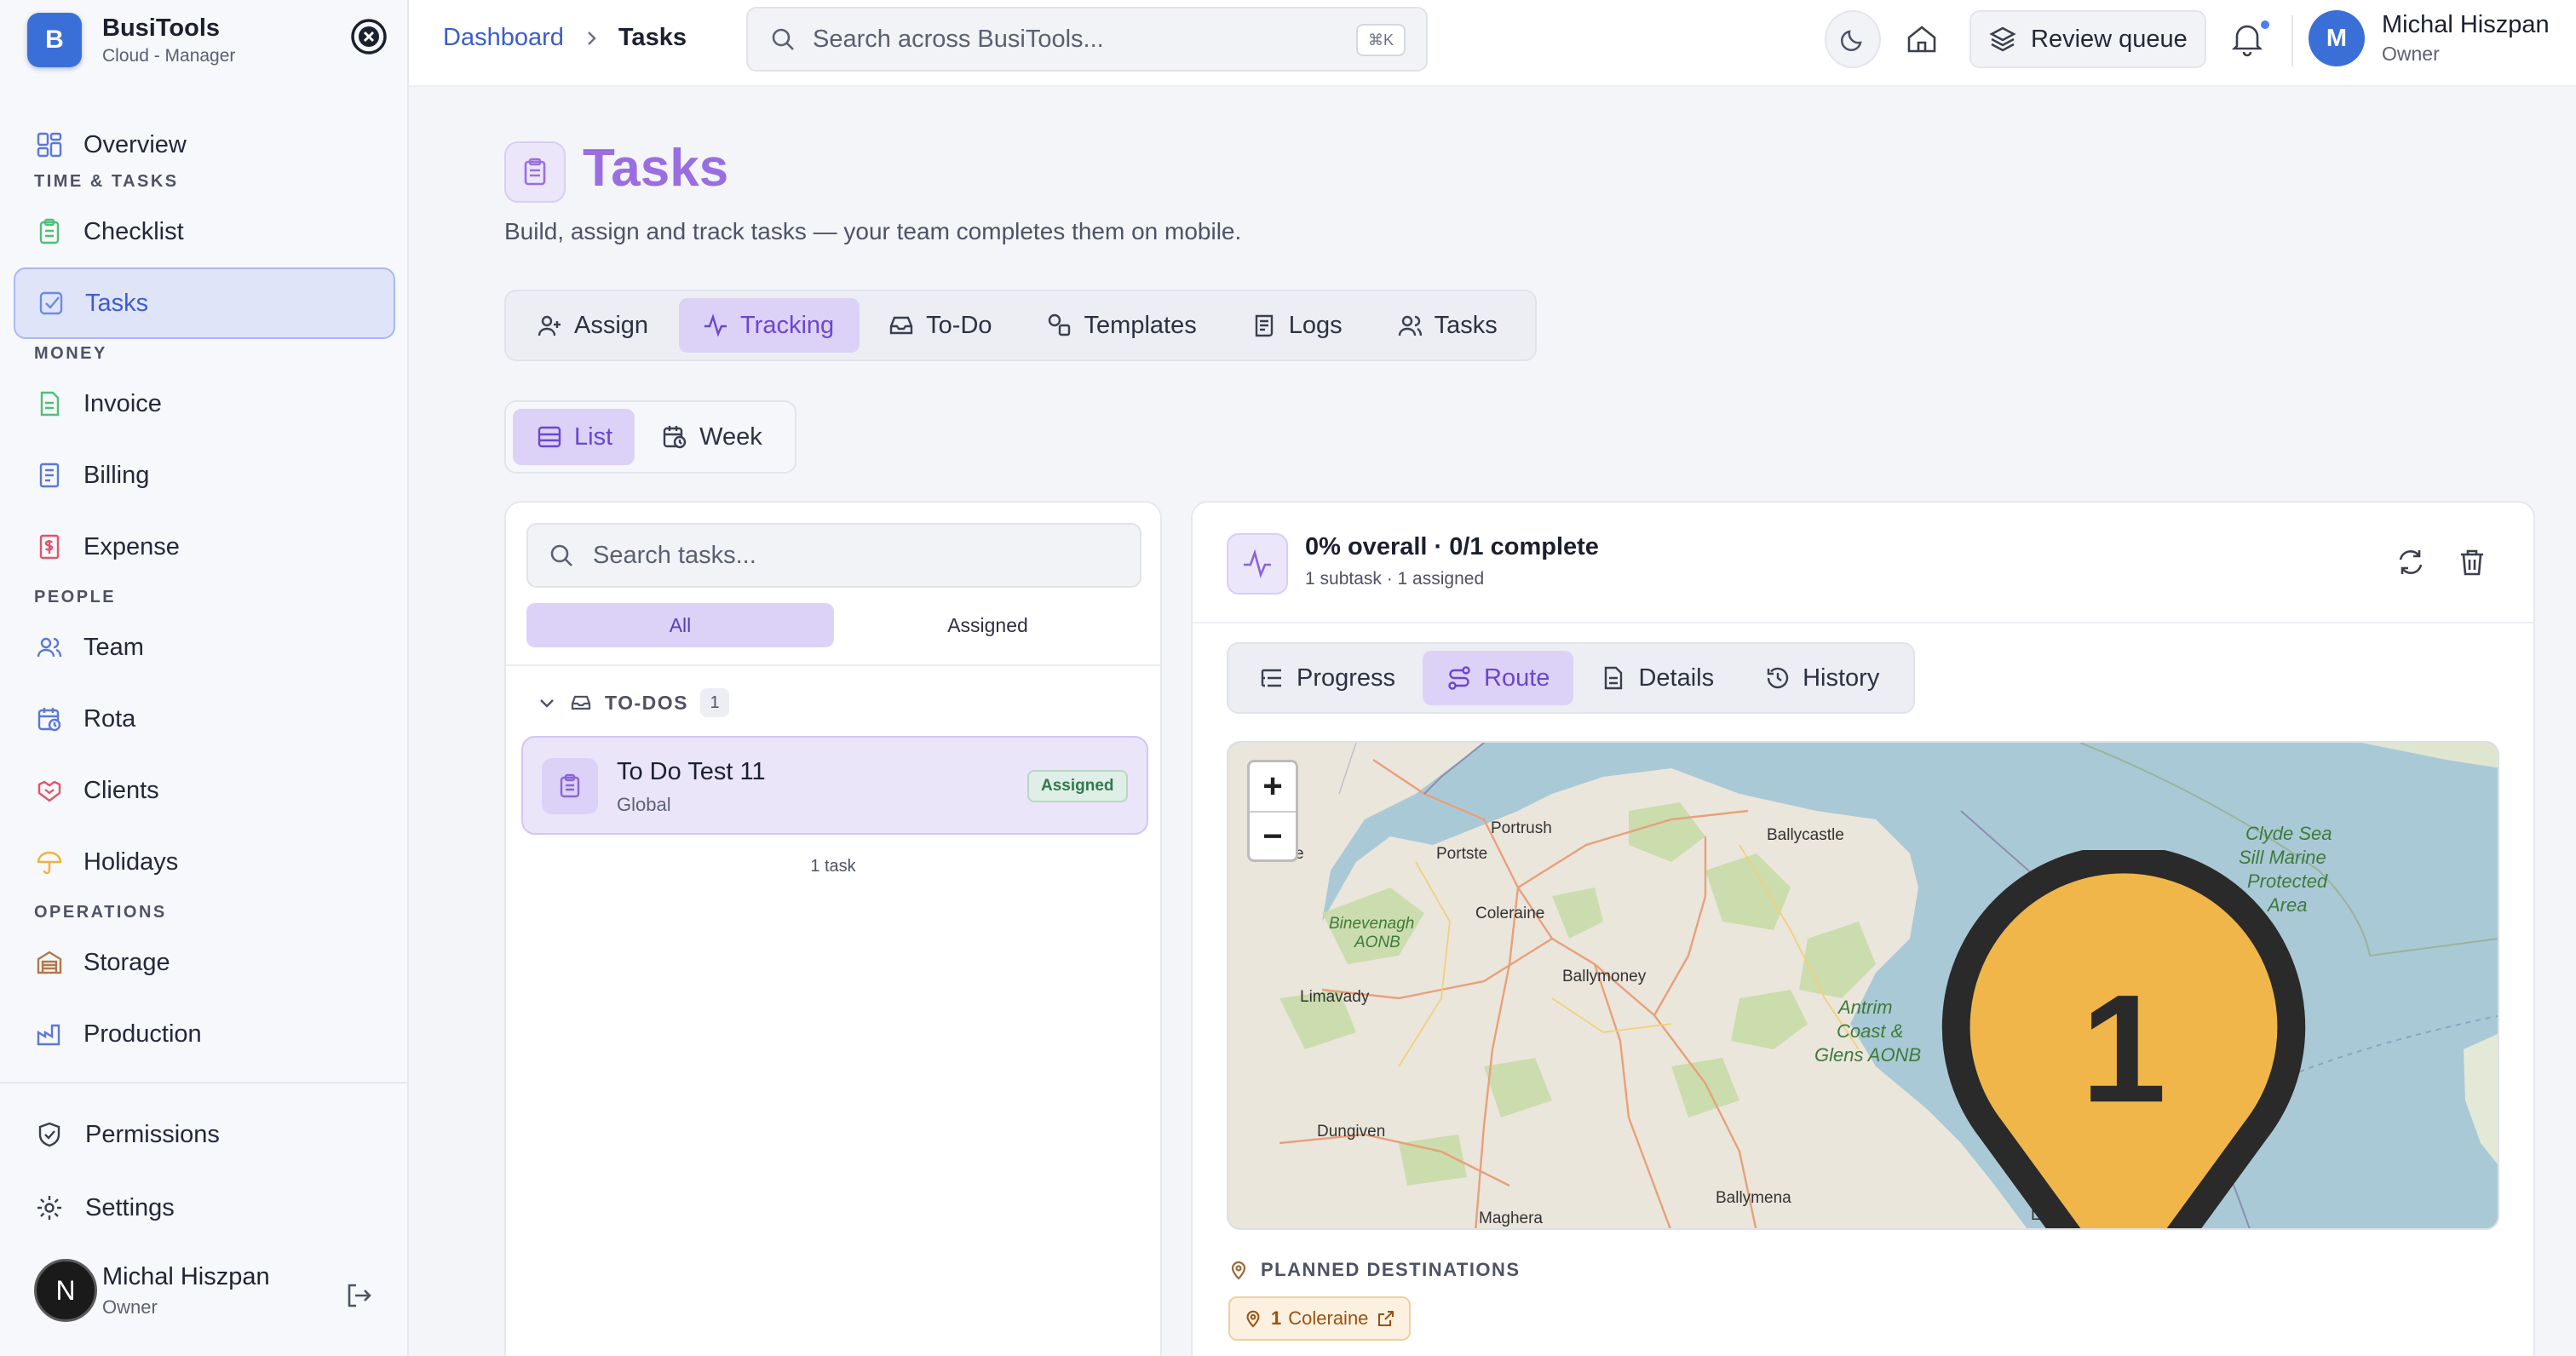 The image size is (2576, 1356). I want to click on group-header-todos: TO-DOS 1, so click(634, 702).